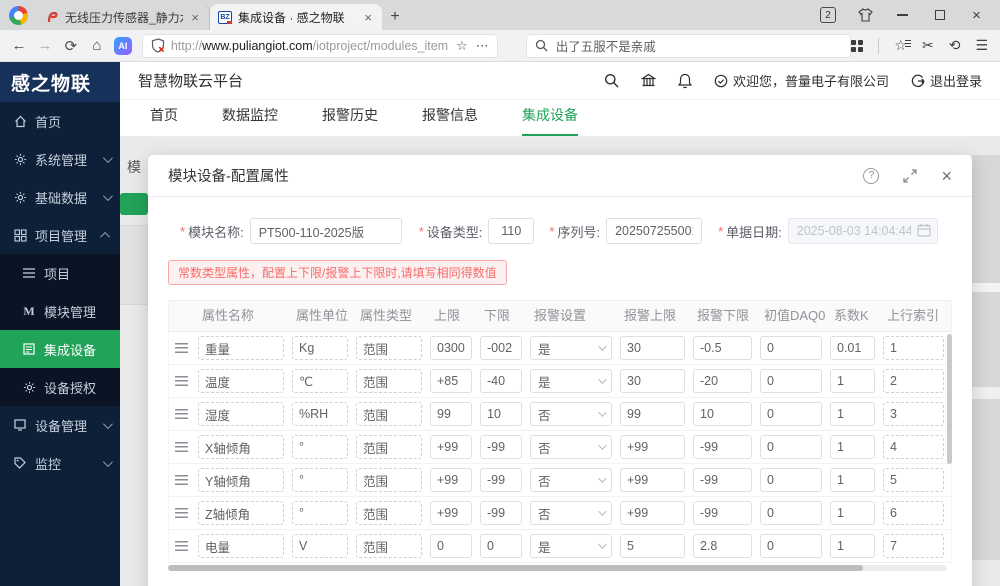 This screenshot has height=586, width=1000. I want to click on browser-logo-icon, so click(18, 15).